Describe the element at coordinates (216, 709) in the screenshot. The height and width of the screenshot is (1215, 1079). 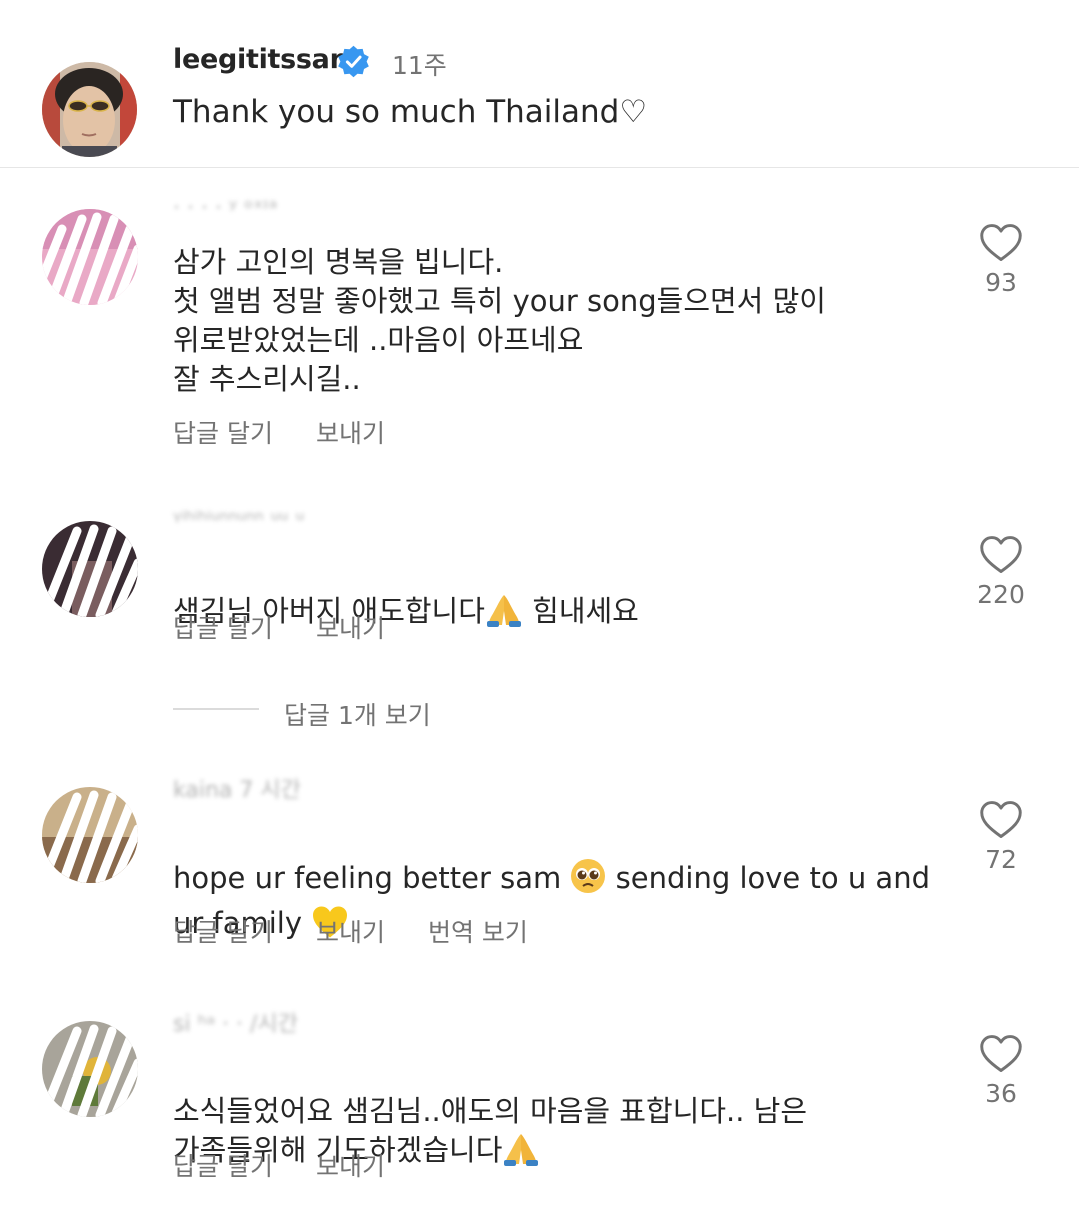
I see `replies-divider` at that location.